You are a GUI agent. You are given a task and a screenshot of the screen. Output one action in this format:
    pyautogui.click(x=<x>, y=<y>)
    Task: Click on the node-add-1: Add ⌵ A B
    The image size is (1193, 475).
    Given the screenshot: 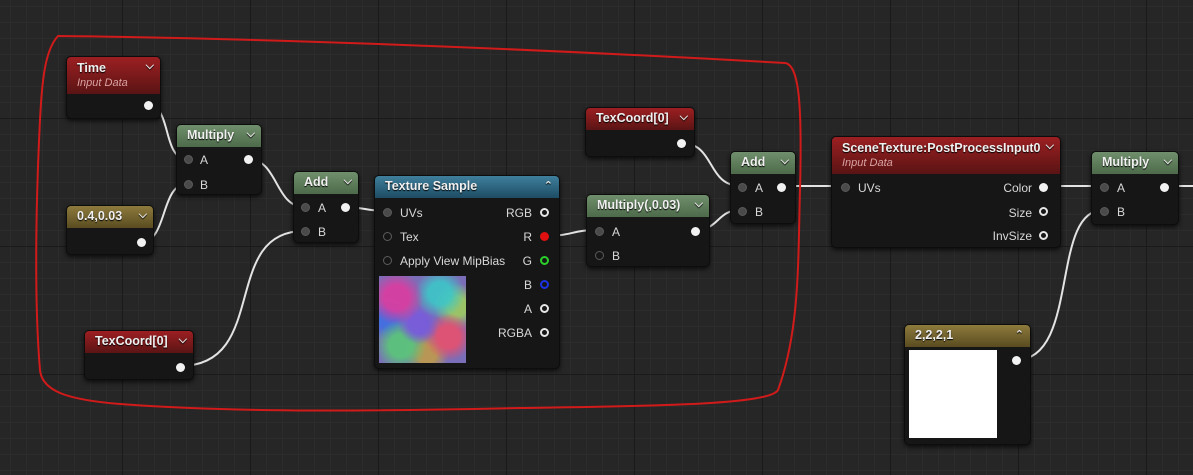 What is the action you would take?
    pyautogui.click(x=326, y=207)
    